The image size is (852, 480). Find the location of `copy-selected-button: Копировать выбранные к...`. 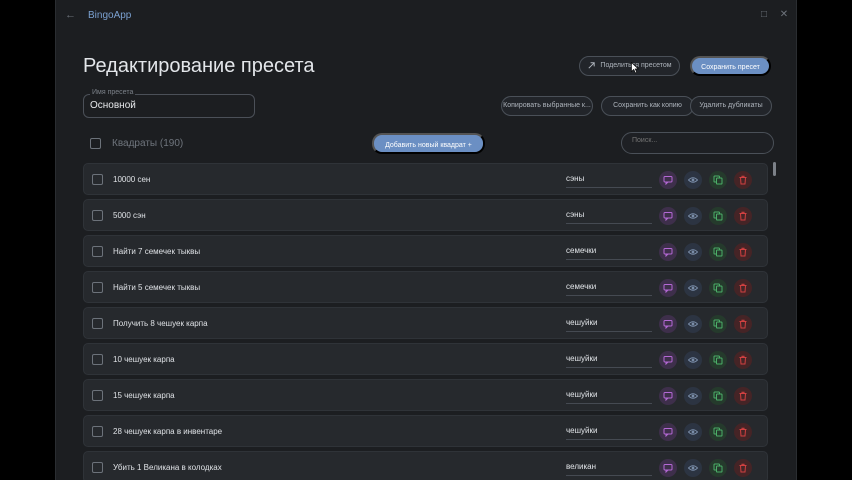

copy-selected-button: Копировать выбранные к... is located at coordinates (547, 106).